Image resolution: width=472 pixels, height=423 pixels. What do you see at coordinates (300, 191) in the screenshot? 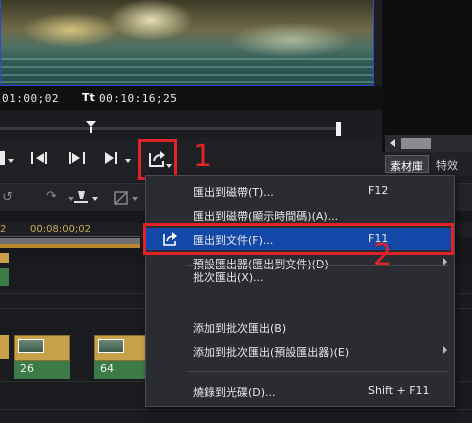
I see `menu-item-export-to-tape: 匯出到磁帶(T)... F12` at bounding box center [300, 191].